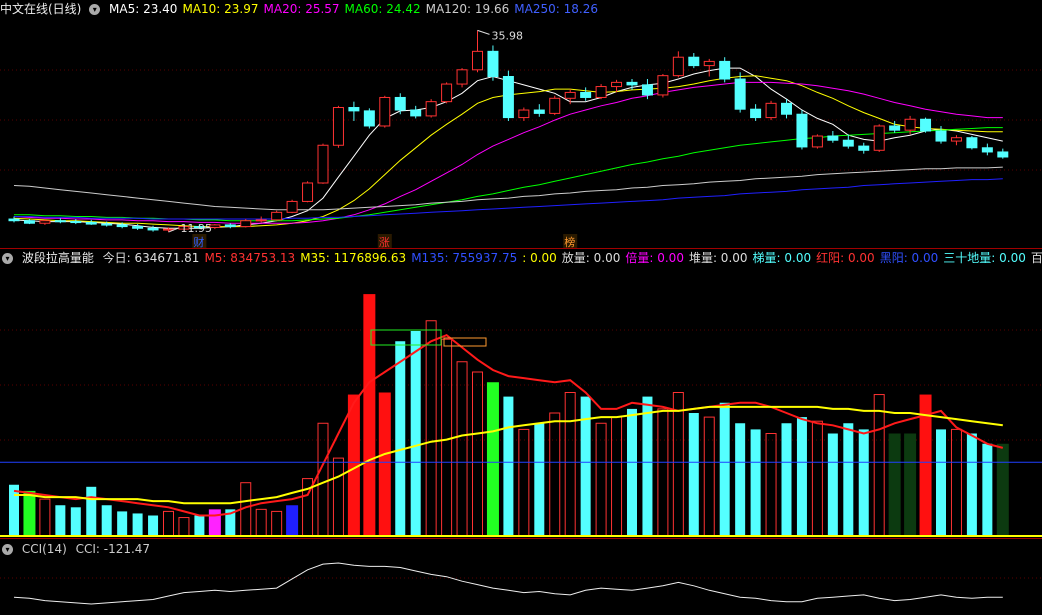 This screenshot has width=1042, height=615. I want to click on cci-settings-icon: ▾, so click(7, 549).